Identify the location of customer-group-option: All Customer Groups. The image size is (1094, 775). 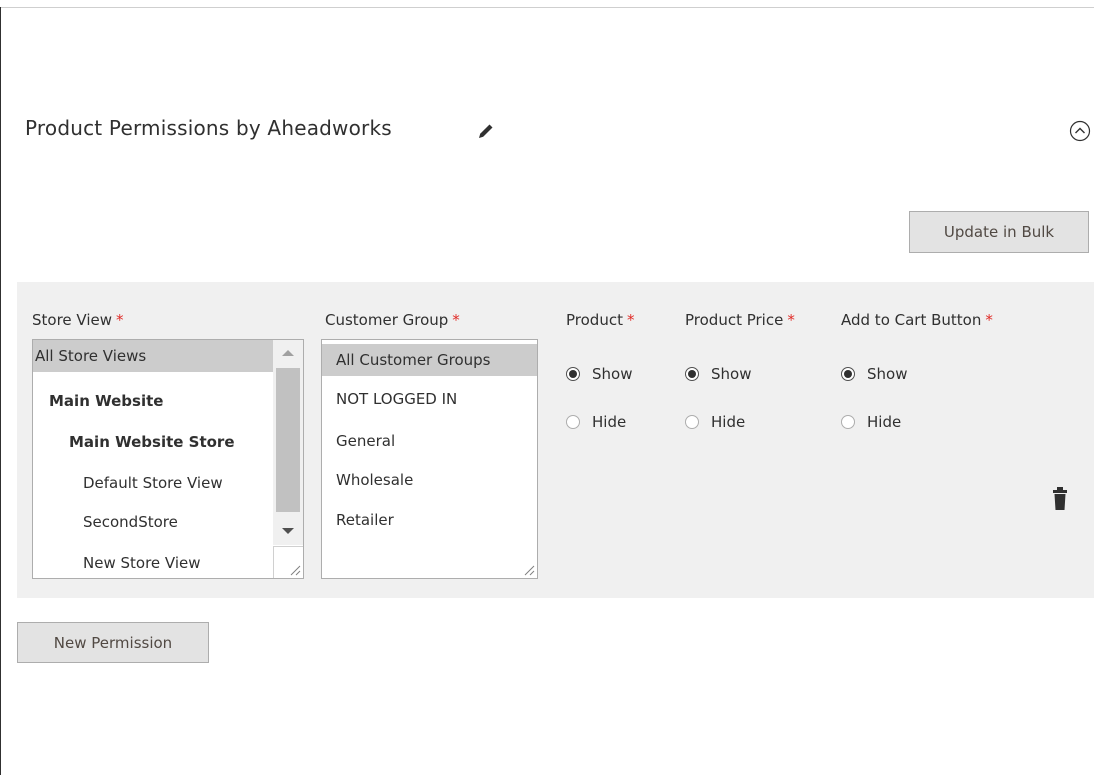
(429, 360).